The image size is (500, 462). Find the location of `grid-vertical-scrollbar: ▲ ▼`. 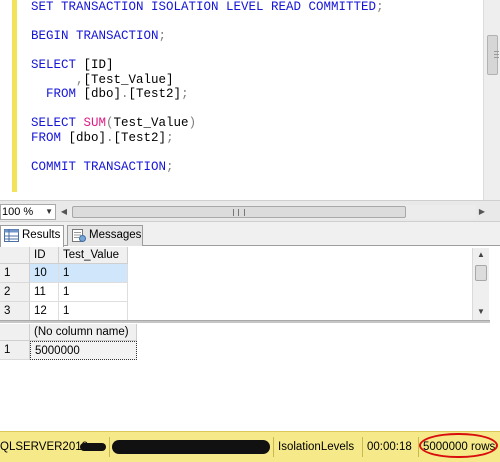

grid-vertical-scrollbar: ▲ ▼ is located at coordinates (480, 284).